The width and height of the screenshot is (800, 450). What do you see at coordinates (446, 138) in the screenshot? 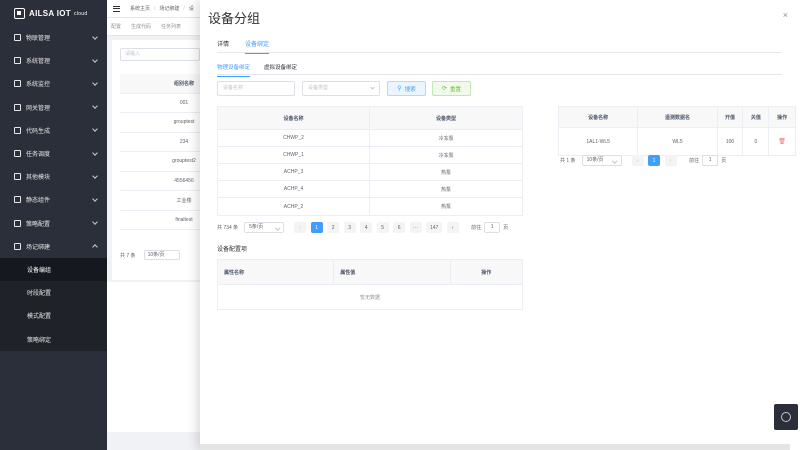
I see `device-type-cell: 冷冻泵` at bounding box center [446, 138].